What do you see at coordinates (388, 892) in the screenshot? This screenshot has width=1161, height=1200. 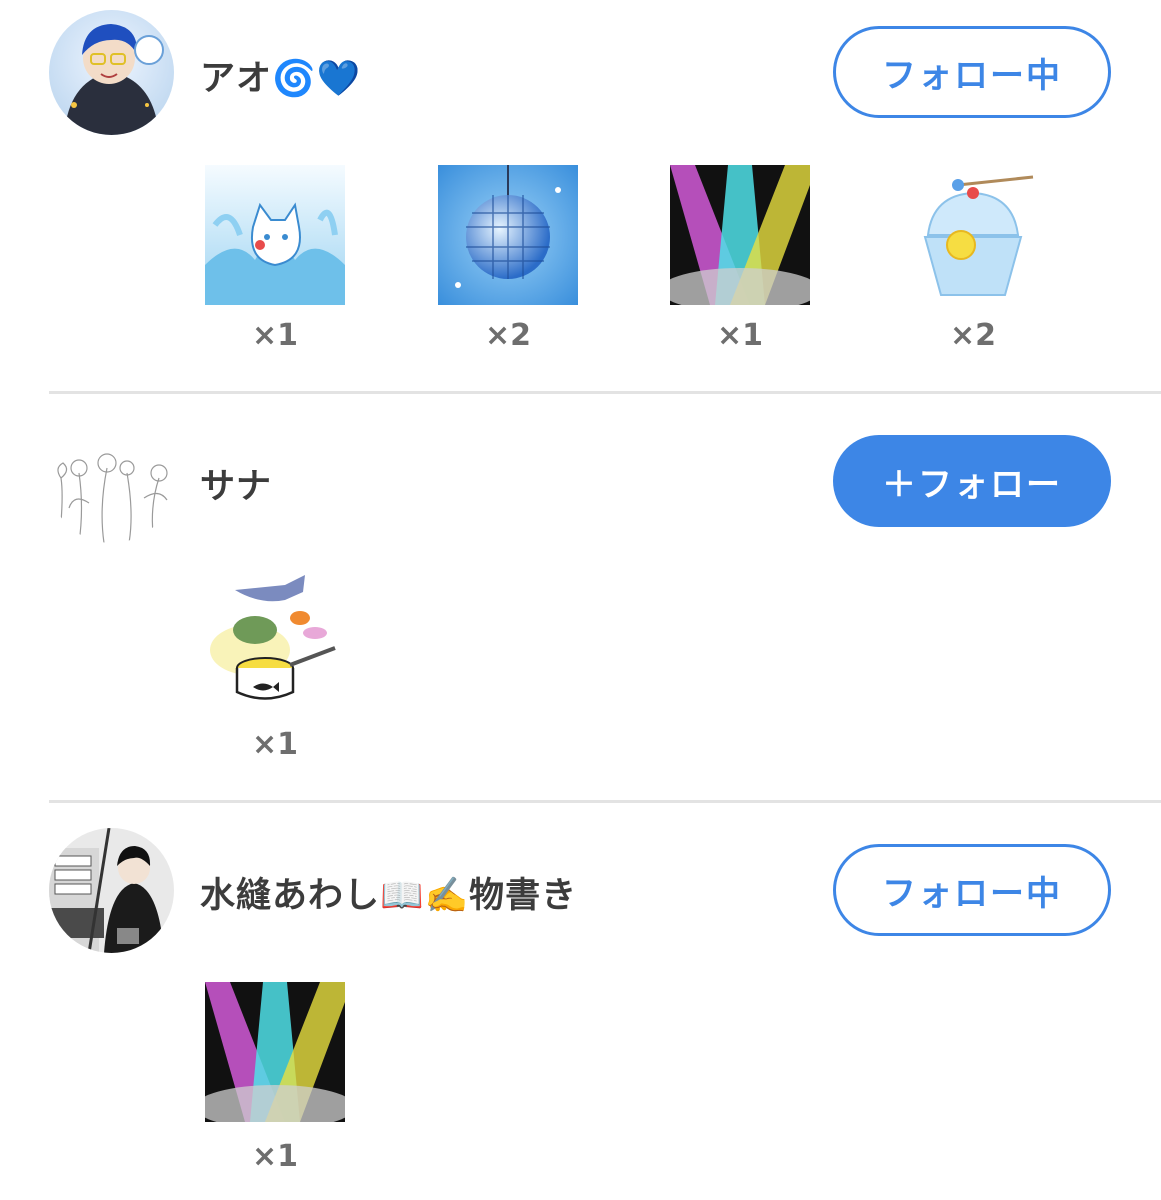 I see `username: 水縫あわし📖✍️物書き` at bounding box center [388, 892].